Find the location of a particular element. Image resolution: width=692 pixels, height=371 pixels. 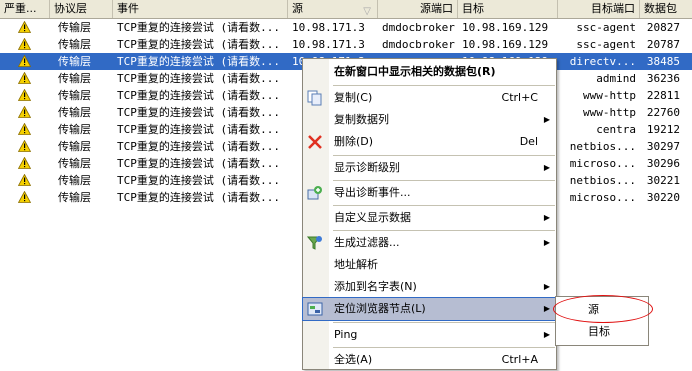

packets-cell: 20787 is located at coordinates (663, 44).